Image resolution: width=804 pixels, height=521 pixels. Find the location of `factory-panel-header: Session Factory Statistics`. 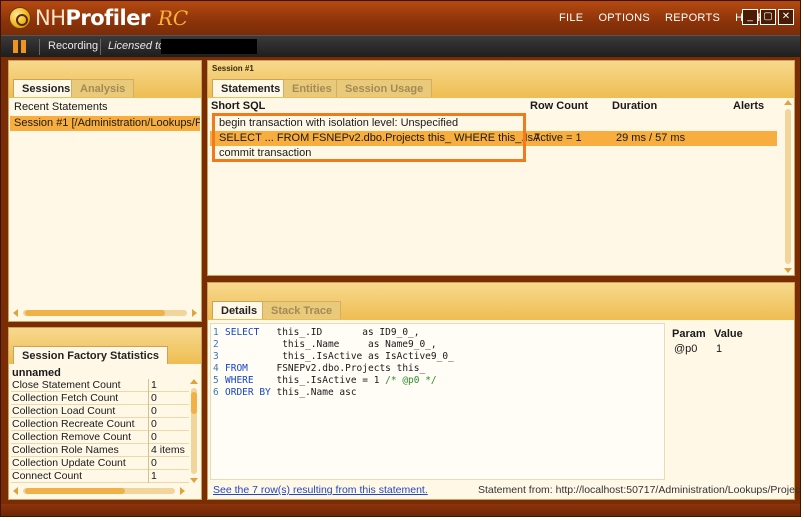

factory-panel-header: Session Factory Statistics is located at coordinates (105, 346).